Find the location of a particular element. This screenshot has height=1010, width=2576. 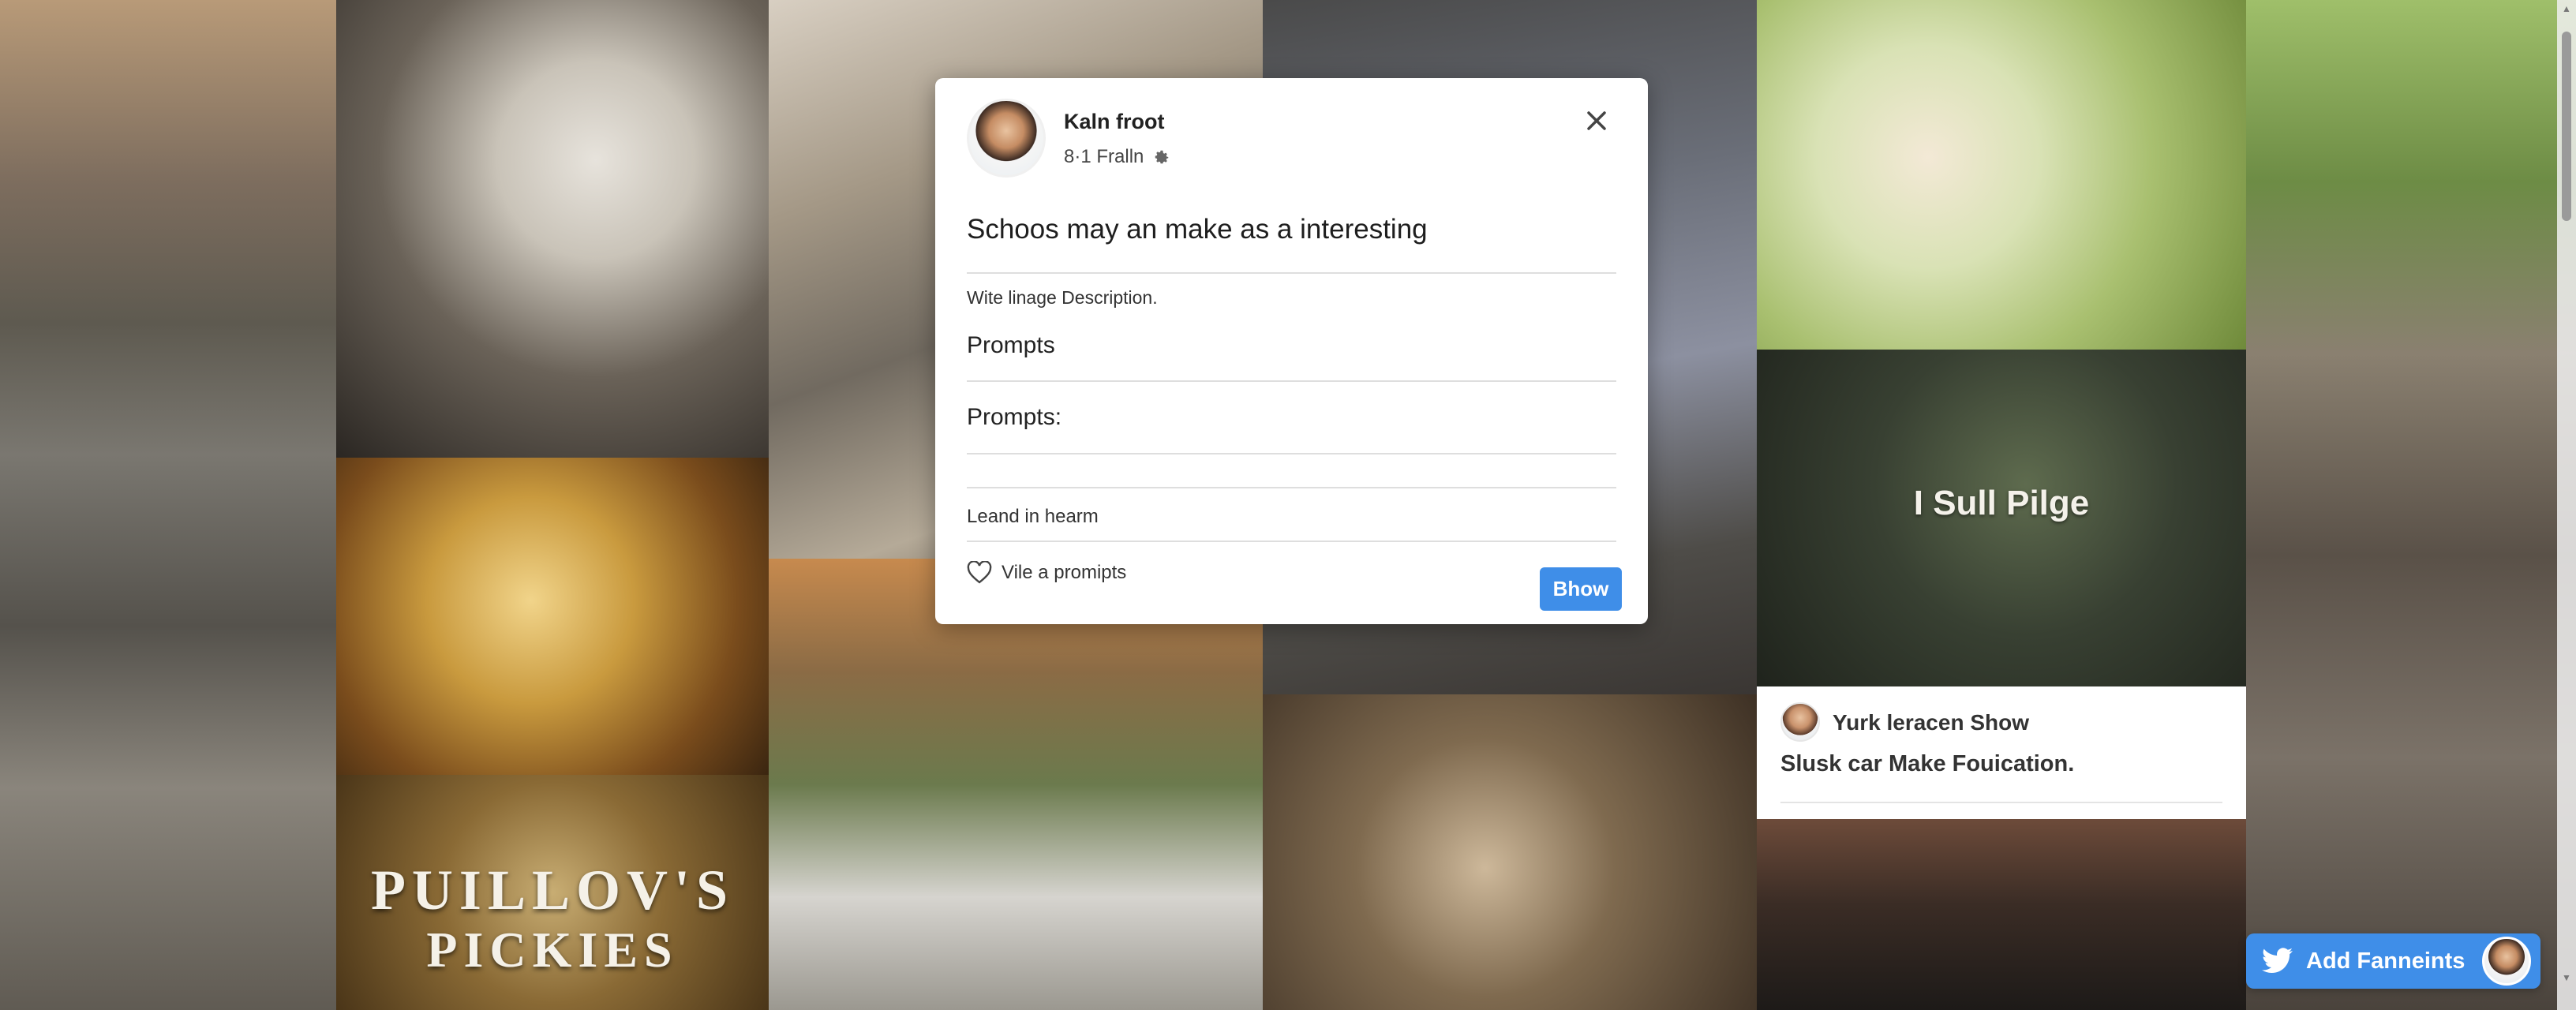

photo-tile-plants is located at coordinates (1016, 784).